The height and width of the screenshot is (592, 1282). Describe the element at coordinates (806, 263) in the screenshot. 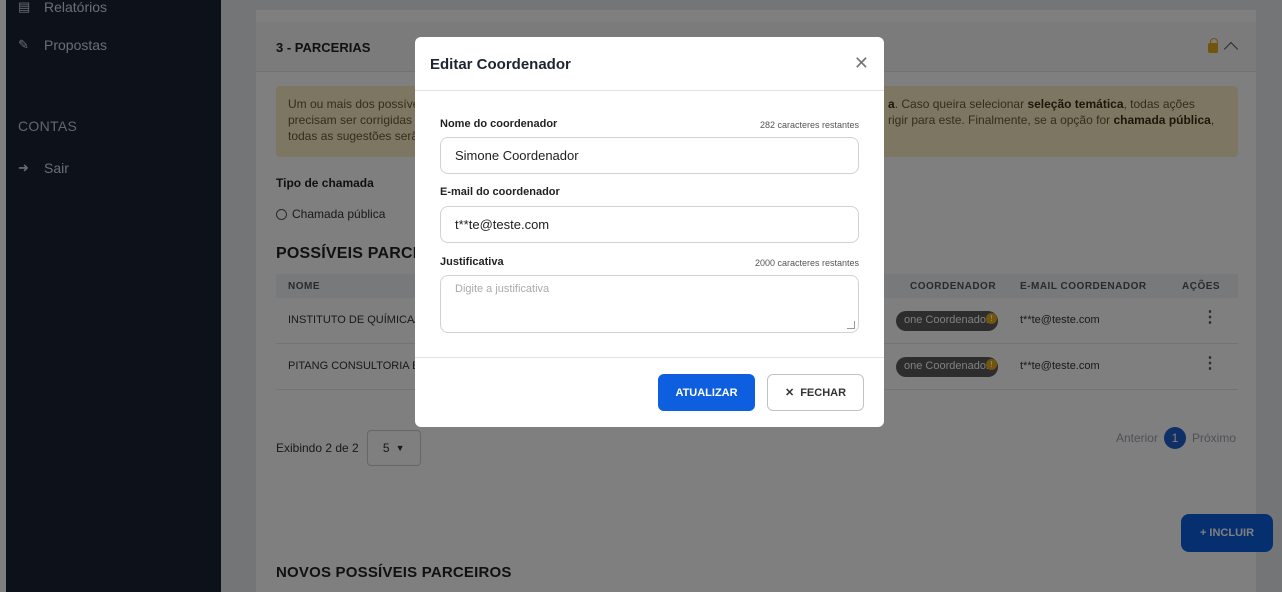

I see `justification-char-counter: 2000 caracteres restantes` at that location.